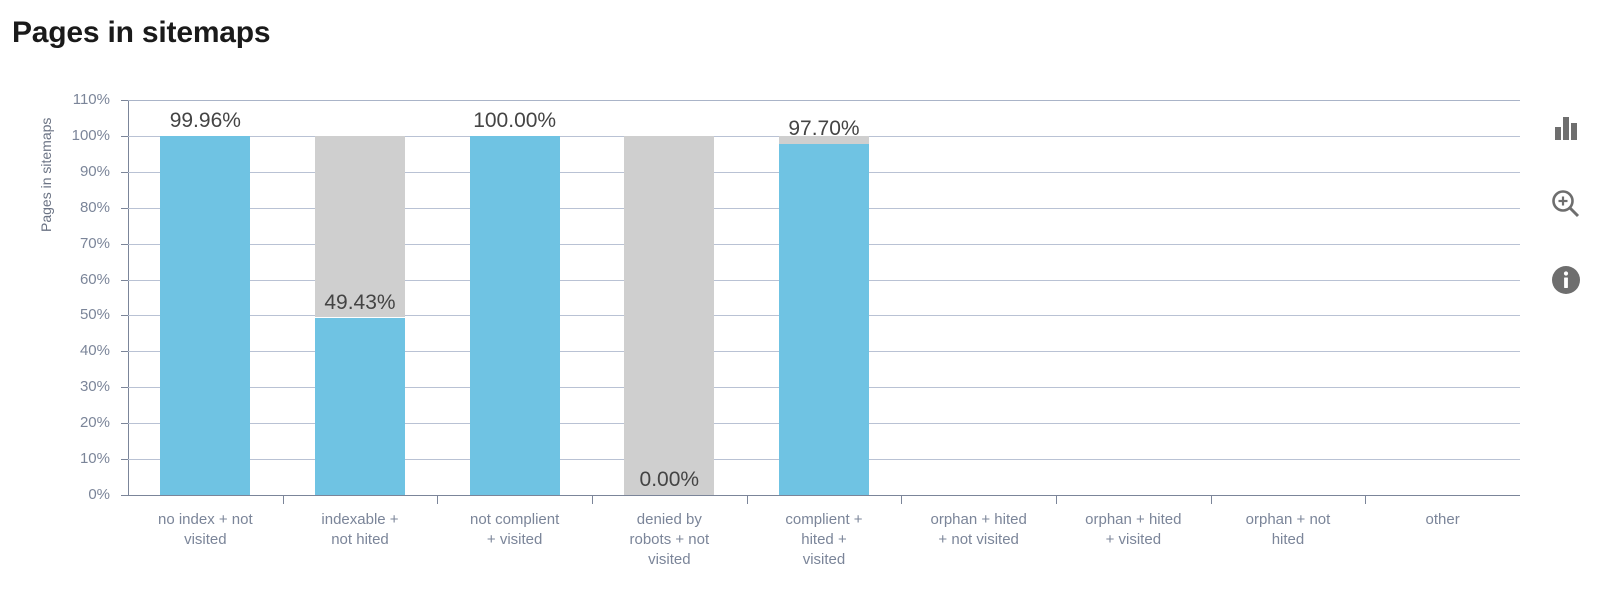 The height and width of the screenshot is (611, 1600). I want to click on y-tick-label: 50%, so click(94, 315).